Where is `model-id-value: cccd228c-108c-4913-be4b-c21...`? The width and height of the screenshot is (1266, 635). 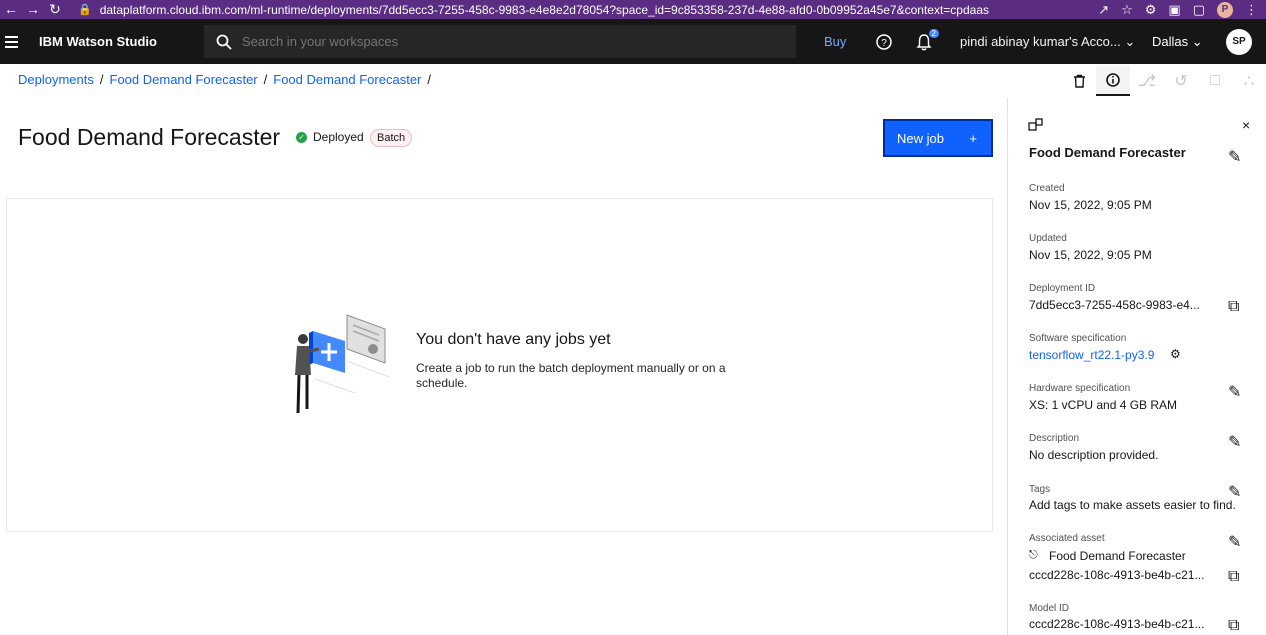
model-id-value: cccd228c-108c-4913-be4b-c21... is located at coordinates (1117, 624).